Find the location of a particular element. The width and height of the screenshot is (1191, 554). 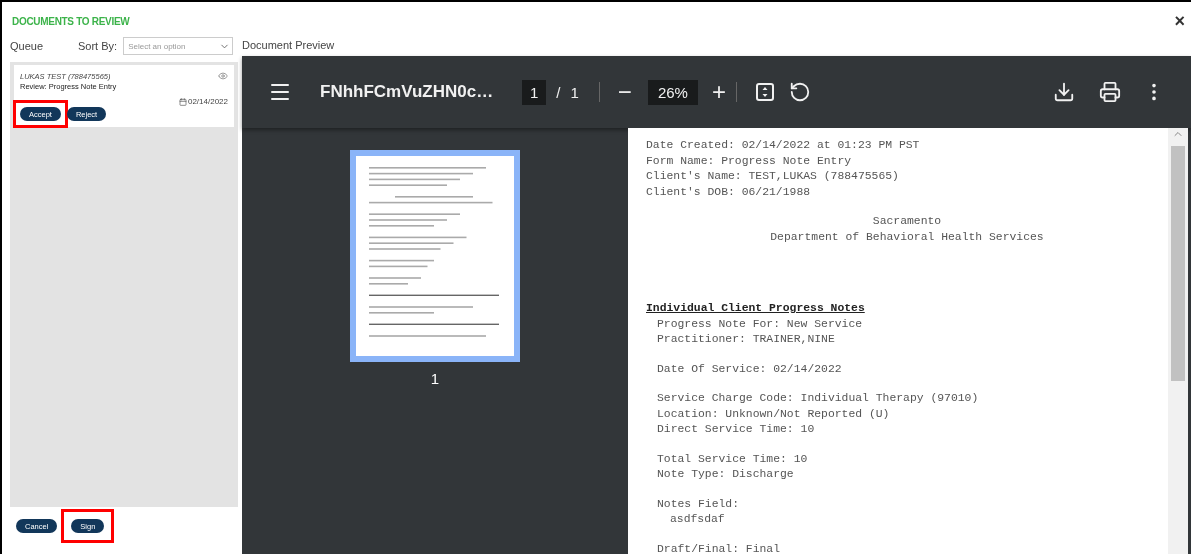

document-line: Date Created: 02/14/2022 at 01:23 PM PST is located at coordinates (783, 145).